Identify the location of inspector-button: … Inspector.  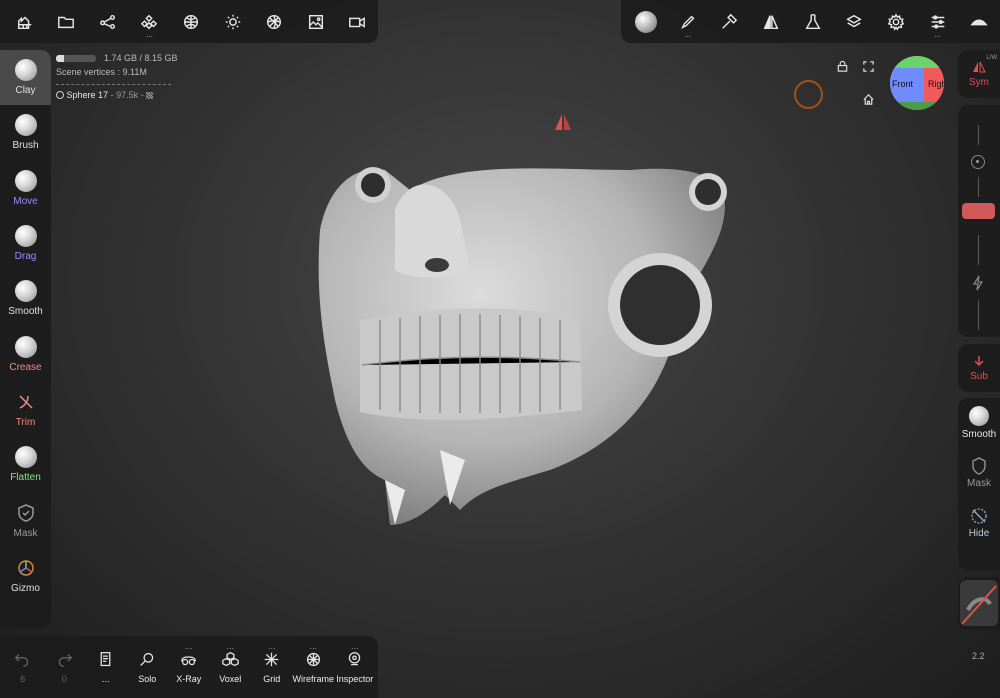
(355, 667).